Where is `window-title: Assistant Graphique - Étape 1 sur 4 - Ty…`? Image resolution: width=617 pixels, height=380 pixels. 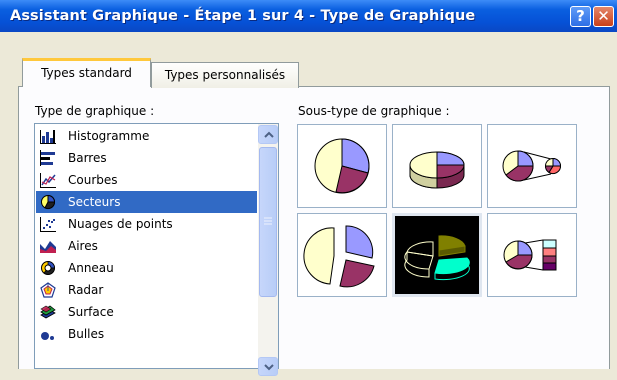 window-title: Assistant Graphique - Étape 1 sur 4 - Ty… is located at coordinates (243, 16).